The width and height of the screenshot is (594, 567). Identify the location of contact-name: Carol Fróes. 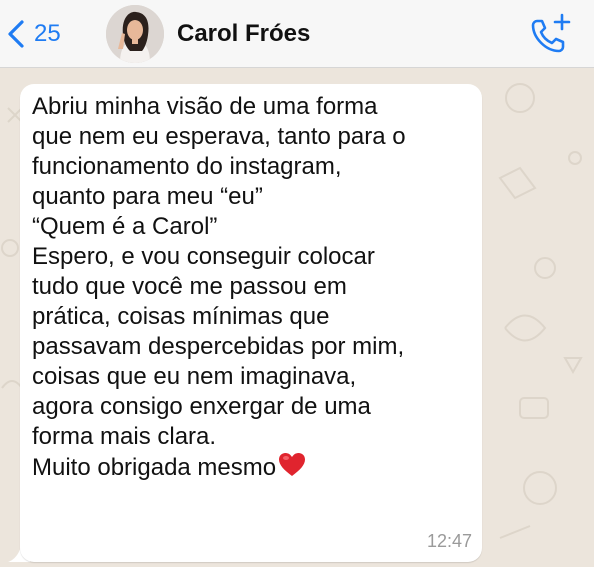
(243, 34).